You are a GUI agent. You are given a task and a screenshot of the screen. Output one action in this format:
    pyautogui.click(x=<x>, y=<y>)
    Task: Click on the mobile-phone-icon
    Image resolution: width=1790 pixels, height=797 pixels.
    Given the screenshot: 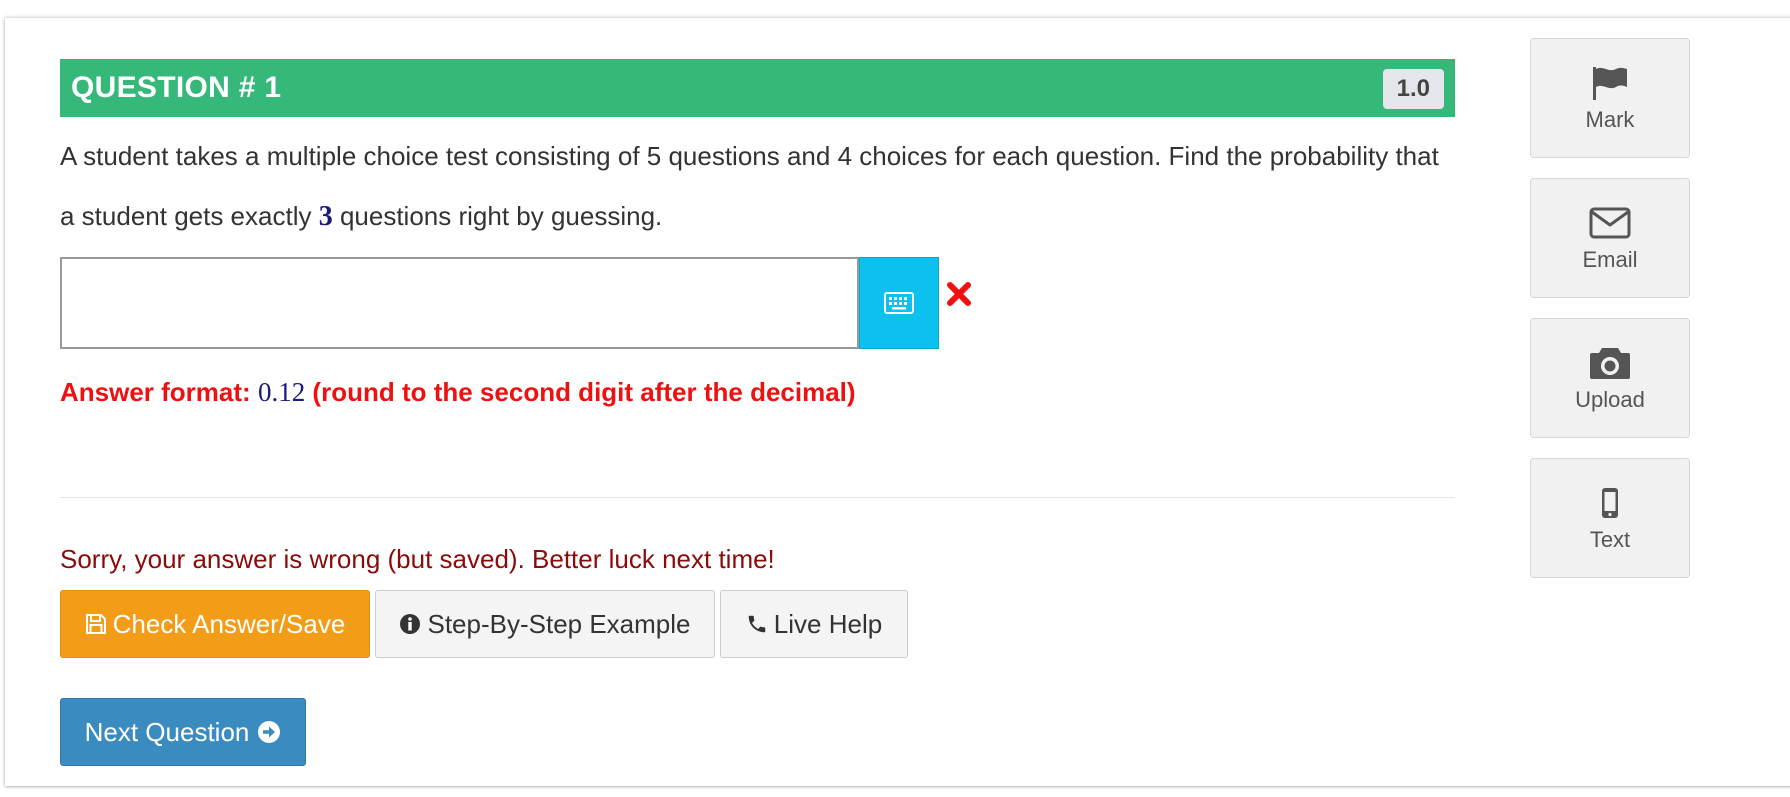 What is the action you would take?
    pyautogui.click(x=1610, y=503)
    